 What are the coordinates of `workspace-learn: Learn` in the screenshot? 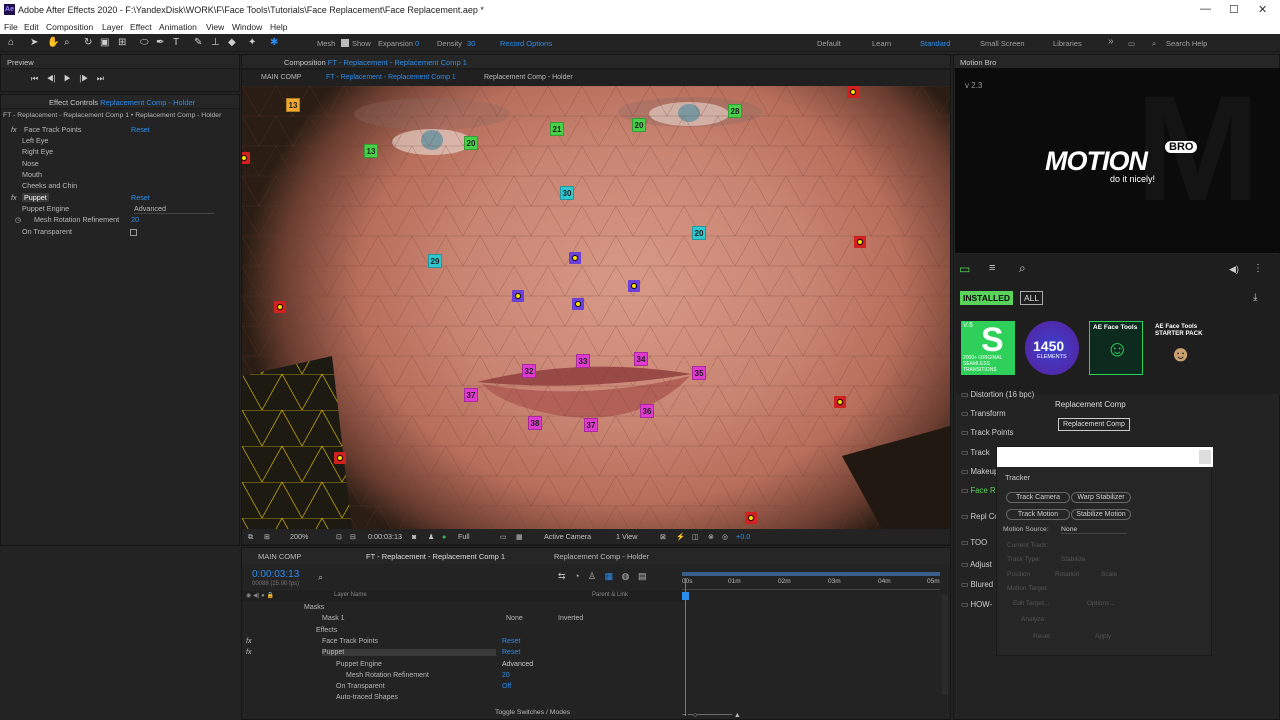 It's located at (881, 43).